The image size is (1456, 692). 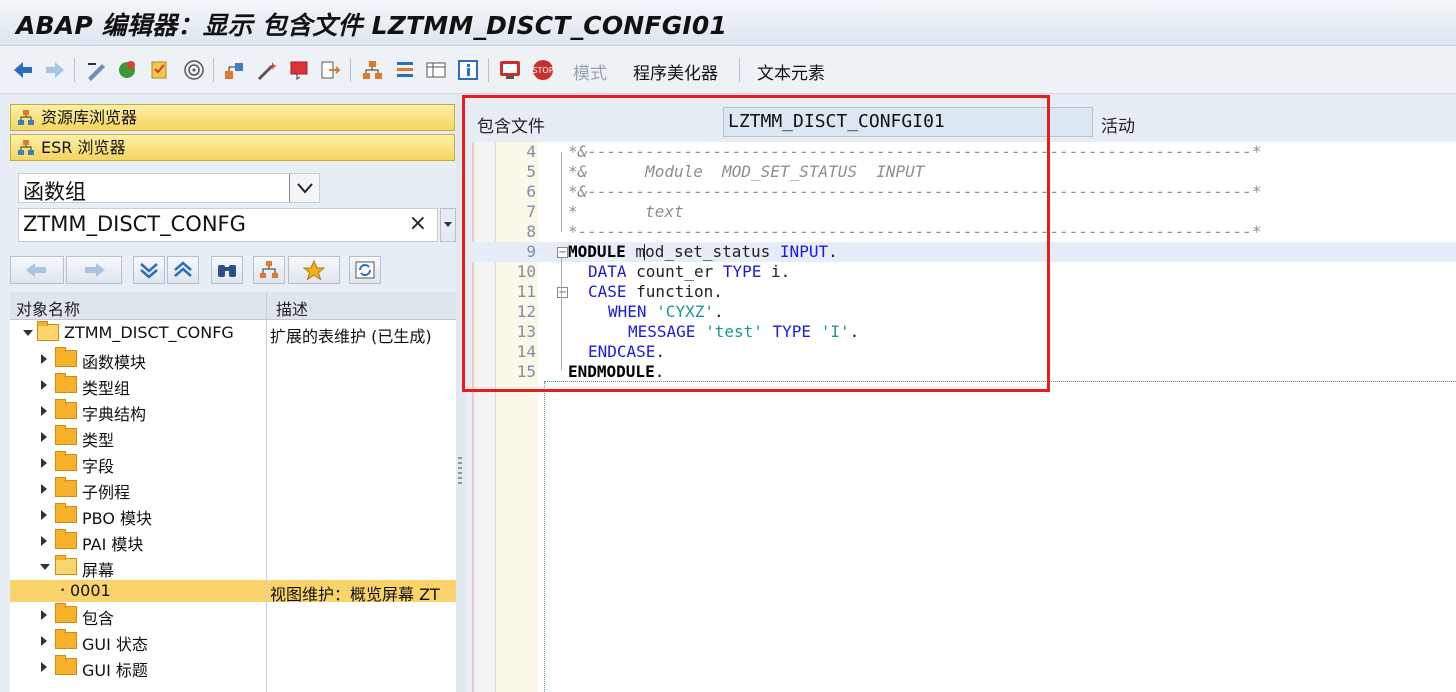 What do you see at coordinates (233, 641) in the screenshot?
I see `tree-row-gui-status: GUI 状态` at bounding box center [233, 641].